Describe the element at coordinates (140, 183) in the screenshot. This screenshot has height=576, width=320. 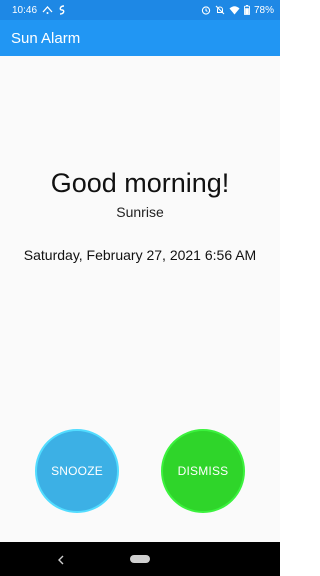
I see `greeting-text: Good morning!` at that location.